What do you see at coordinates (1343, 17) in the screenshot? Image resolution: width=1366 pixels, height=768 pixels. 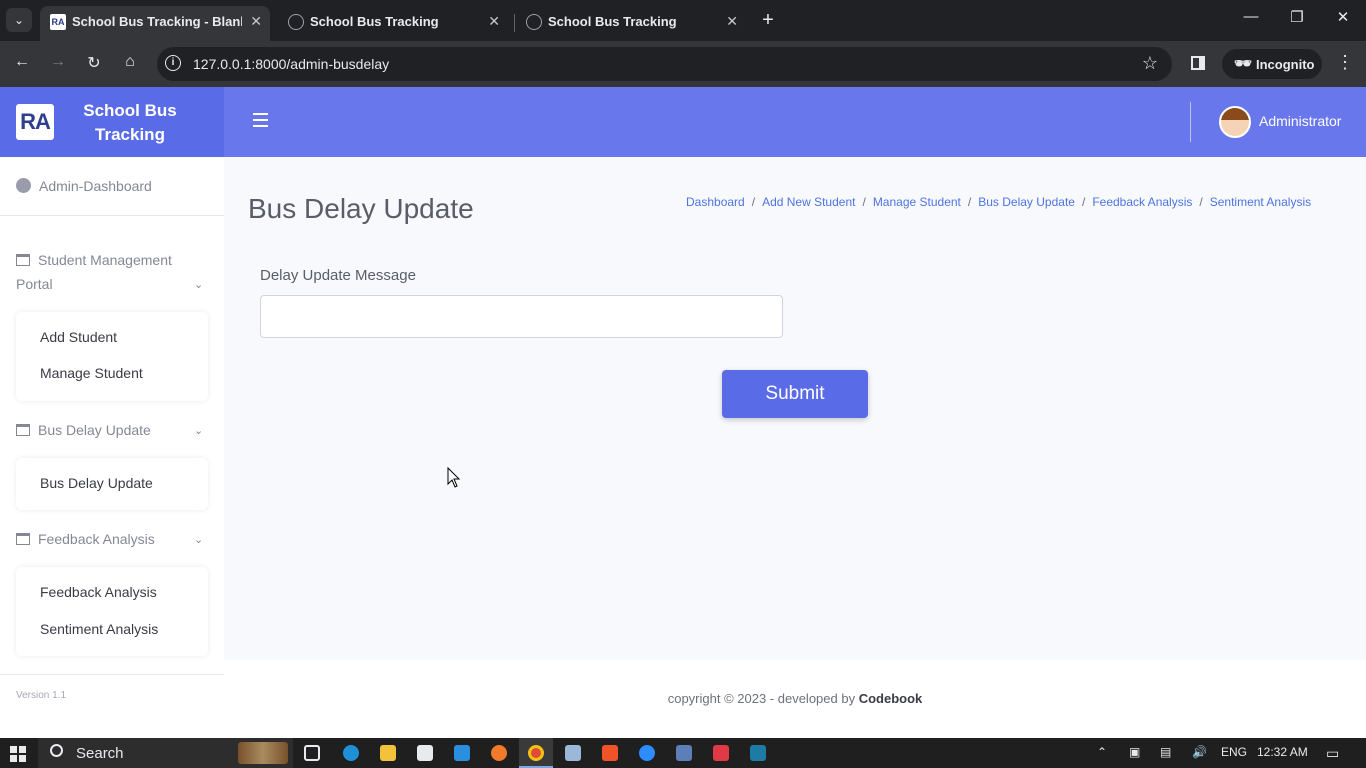 I see `close-window-icon: ✕` at bounding box center [1343, 17].